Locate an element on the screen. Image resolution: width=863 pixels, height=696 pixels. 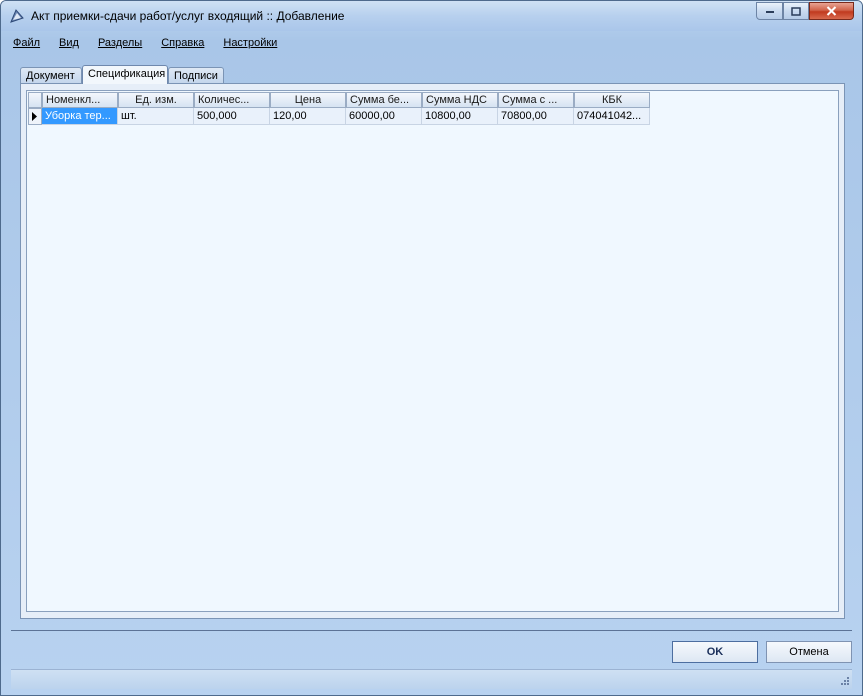
cancel-button: Отмена is located at coordinates (809, 652).